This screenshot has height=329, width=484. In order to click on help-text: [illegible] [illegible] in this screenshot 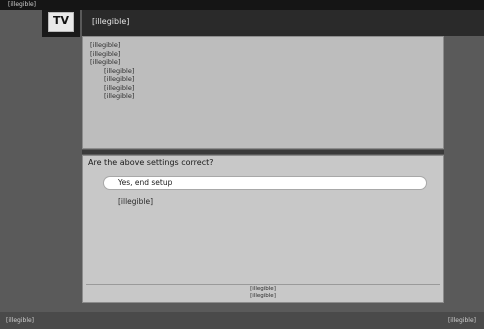, I will do `click(263, 293)`.